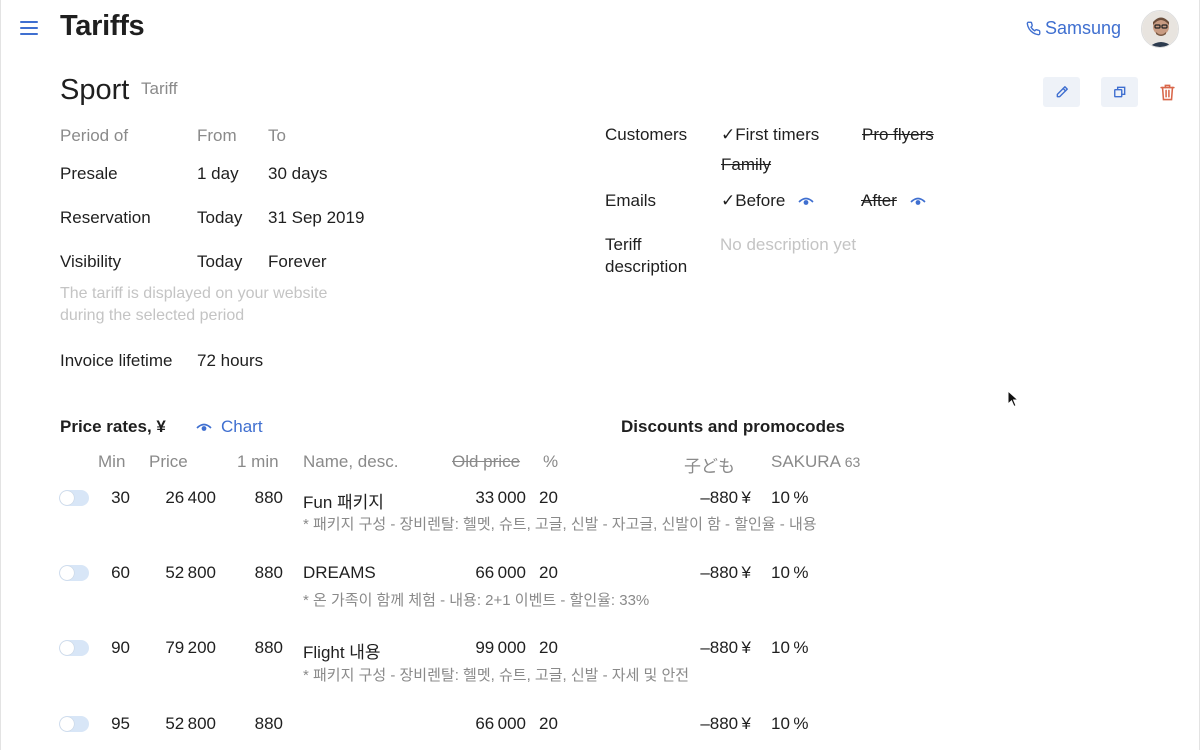 Image resolution: width=1200 pixels, height=750 pixels. I want to click on row-price: 26 400, so click(190, 497).